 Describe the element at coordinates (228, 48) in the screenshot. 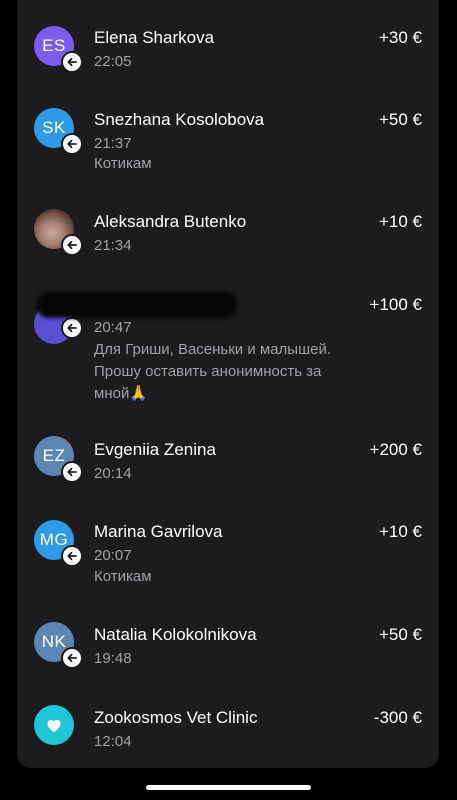

I see `transaction-row: ES Elena Sharkova 22:05 +30 €` at that location.